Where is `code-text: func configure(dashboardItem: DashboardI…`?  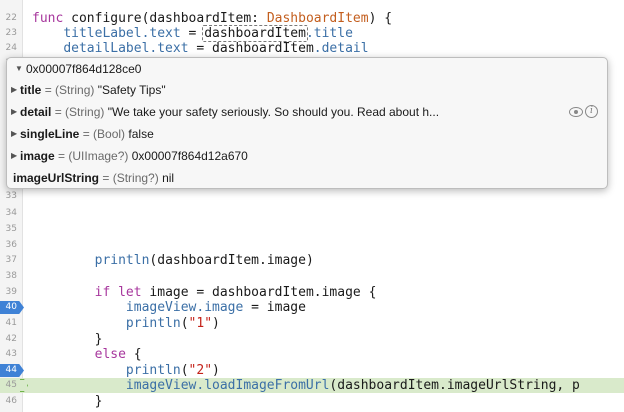
code-text: func configure(dashboardItem: DashboardI… is located at coordinates (212, 18).